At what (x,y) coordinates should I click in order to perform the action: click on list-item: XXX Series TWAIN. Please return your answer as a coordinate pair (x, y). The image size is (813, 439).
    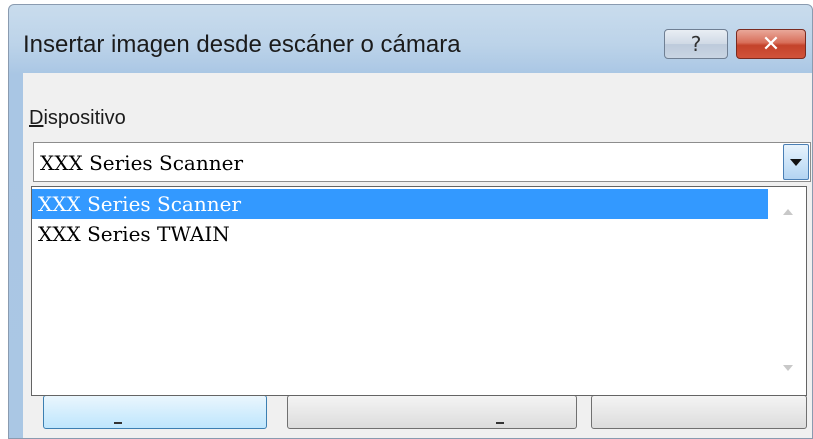
    Looking at the image, I should click on (400, 234).